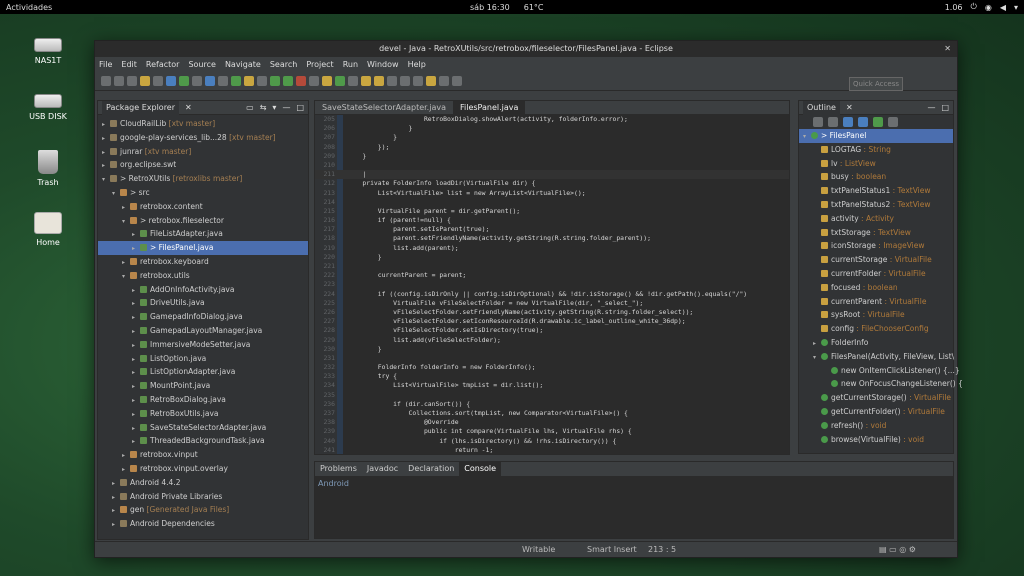 This screenshot has height=576, width=1024. I want to click on tree-item: ▸ org.eclipse.swt, so click(203, 165).